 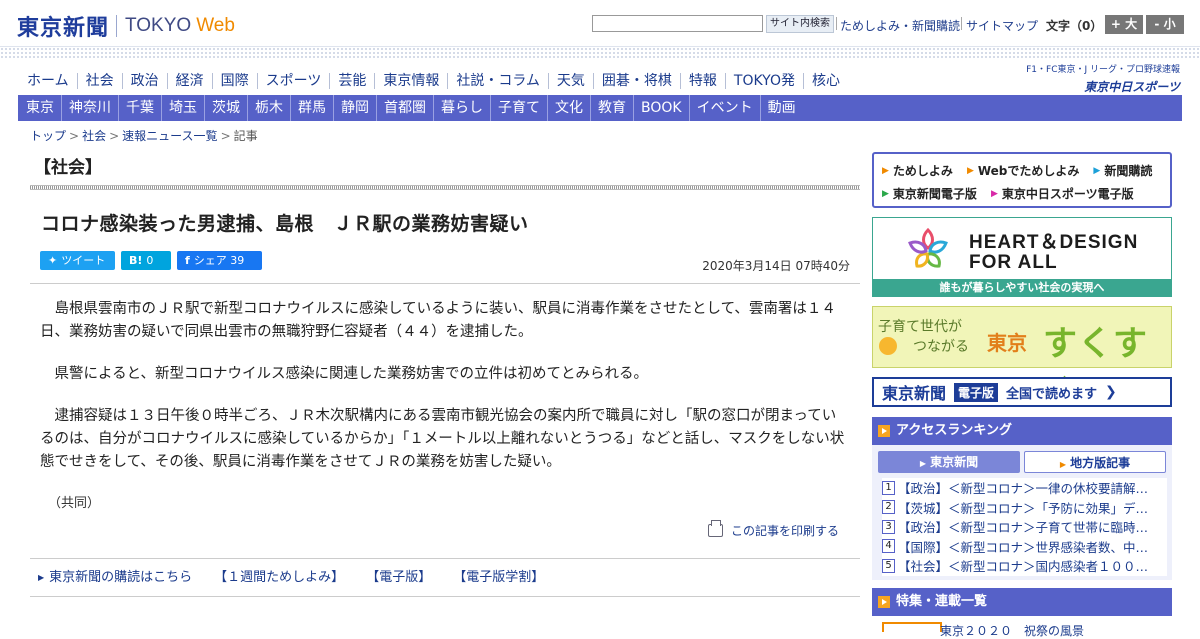 I want to click on facebook-share-button: f シェア 39, so click(x=219, y=260).